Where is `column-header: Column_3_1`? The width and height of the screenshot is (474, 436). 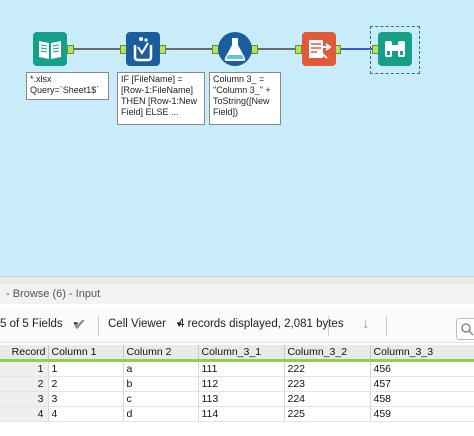 column-header: Column_3_1 is located at coordinates (241, 353).